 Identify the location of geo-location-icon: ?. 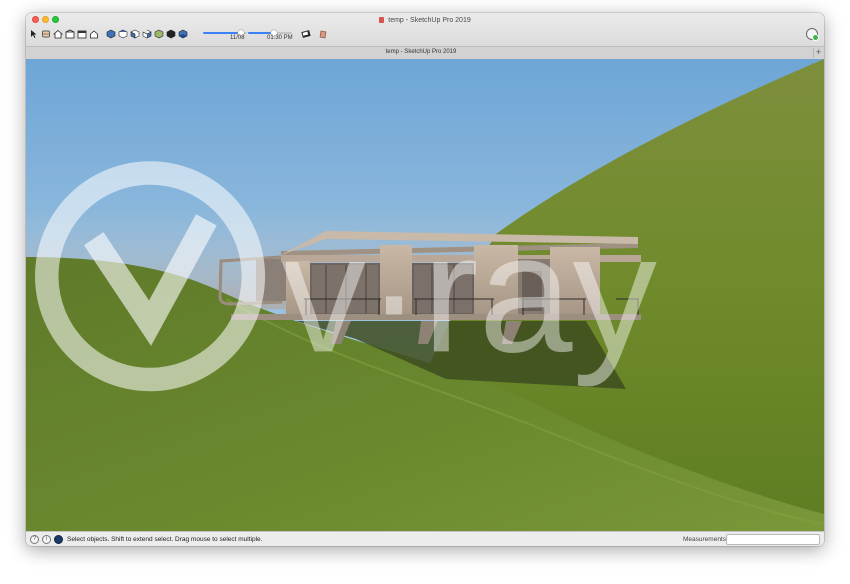
(34, 539).